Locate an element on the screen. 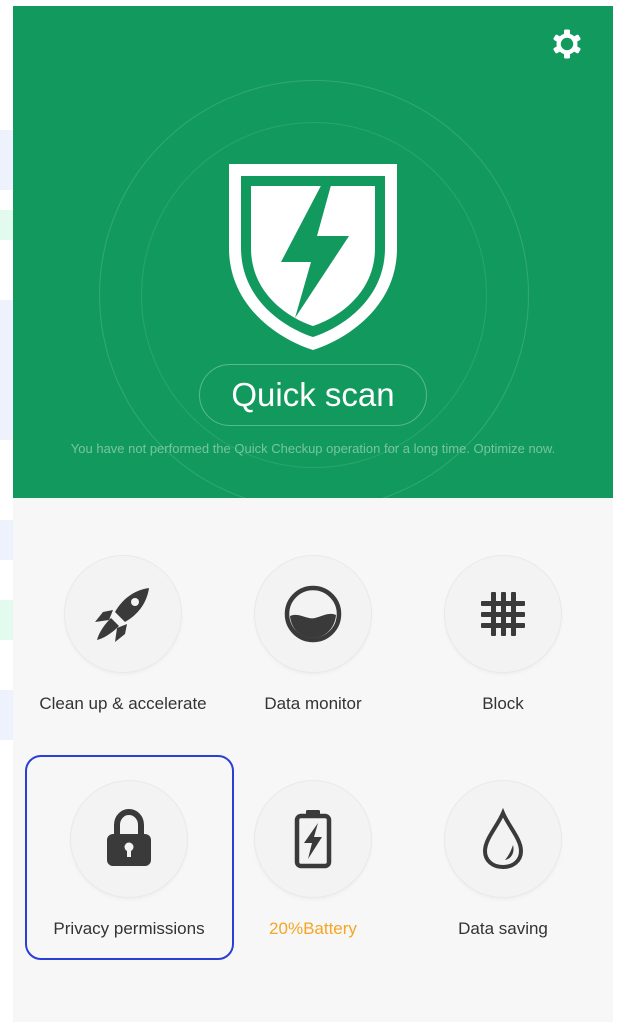  tool-label: Data monitor is located at coordinates (313, 703).